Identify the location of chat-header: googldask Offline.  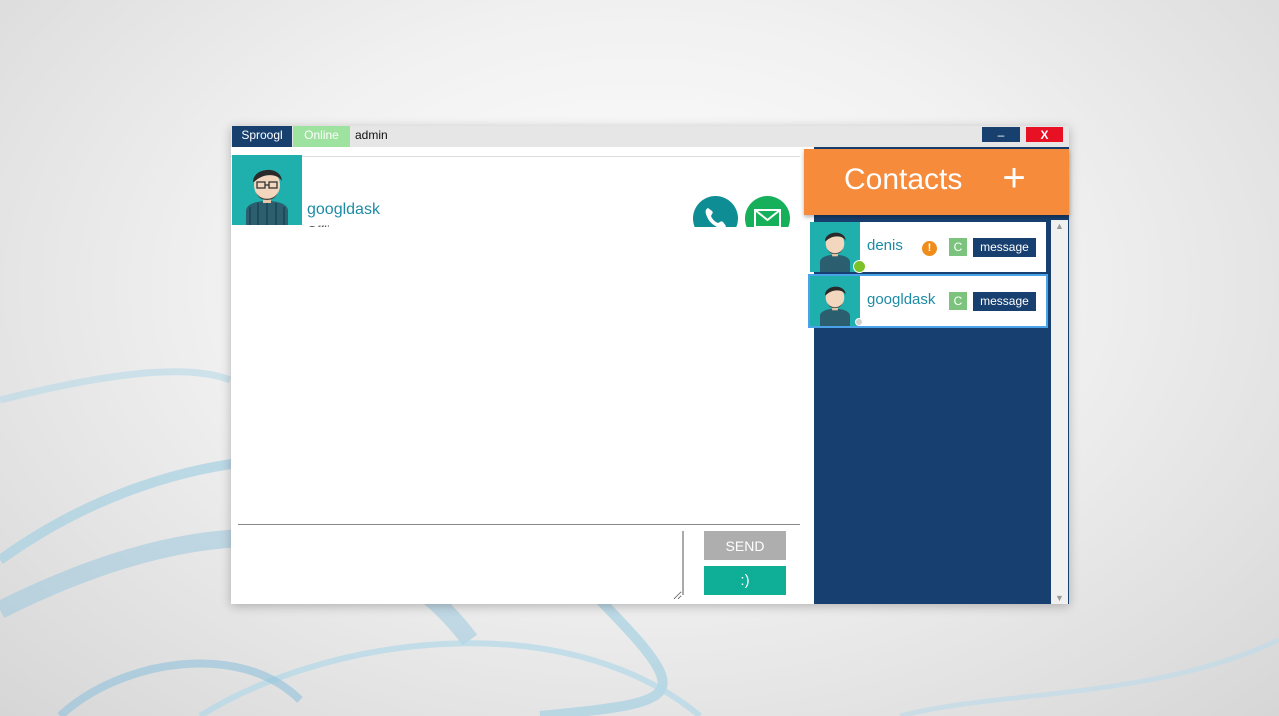
(515, 198).